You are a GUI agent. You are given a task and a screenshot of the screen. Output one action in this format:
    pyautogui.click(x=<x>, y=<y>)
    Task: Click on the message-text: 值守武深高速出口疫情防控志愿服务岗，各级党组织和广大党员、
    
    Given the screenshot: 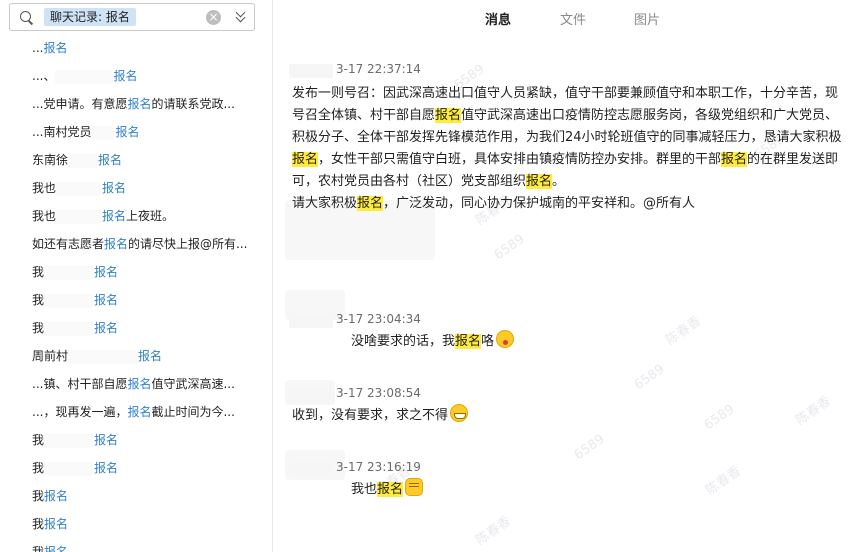 What is the action you would take?
    pyautogui.click(x=650, y=115)
    